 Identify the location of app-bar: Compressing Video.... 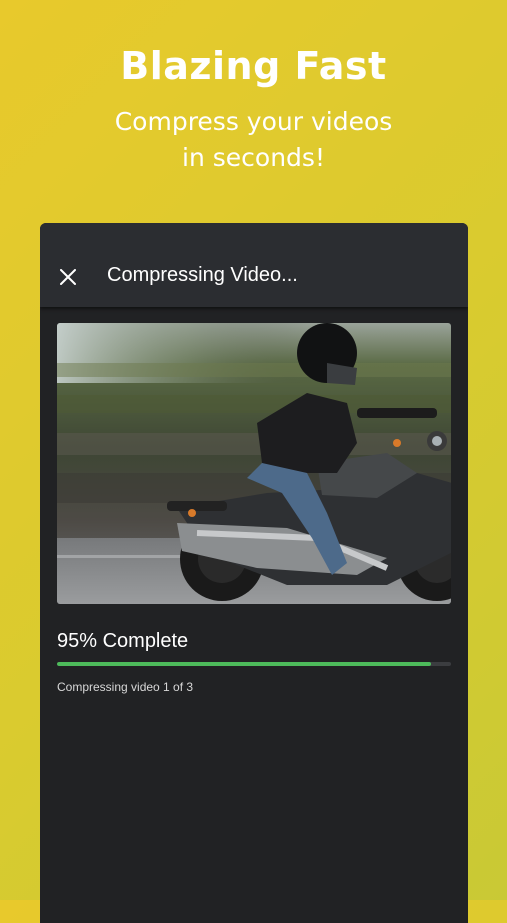
(254, 265).